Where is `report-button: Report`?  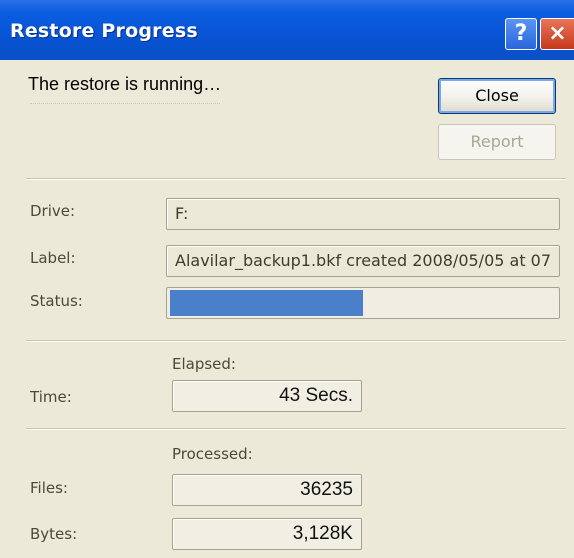
report-button: Report is located at coordinates (497, 142).